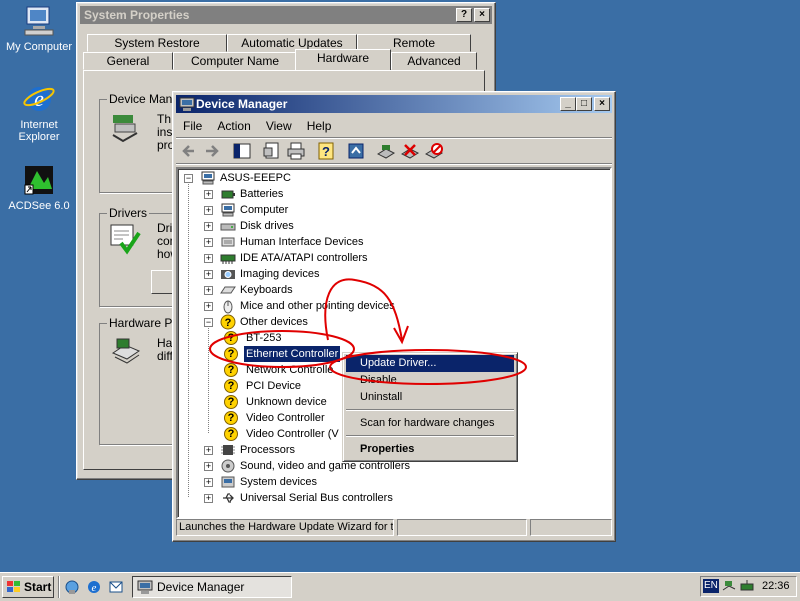 The image size is (800, 601). I want to click on menu-file: File, so click(192, 126).